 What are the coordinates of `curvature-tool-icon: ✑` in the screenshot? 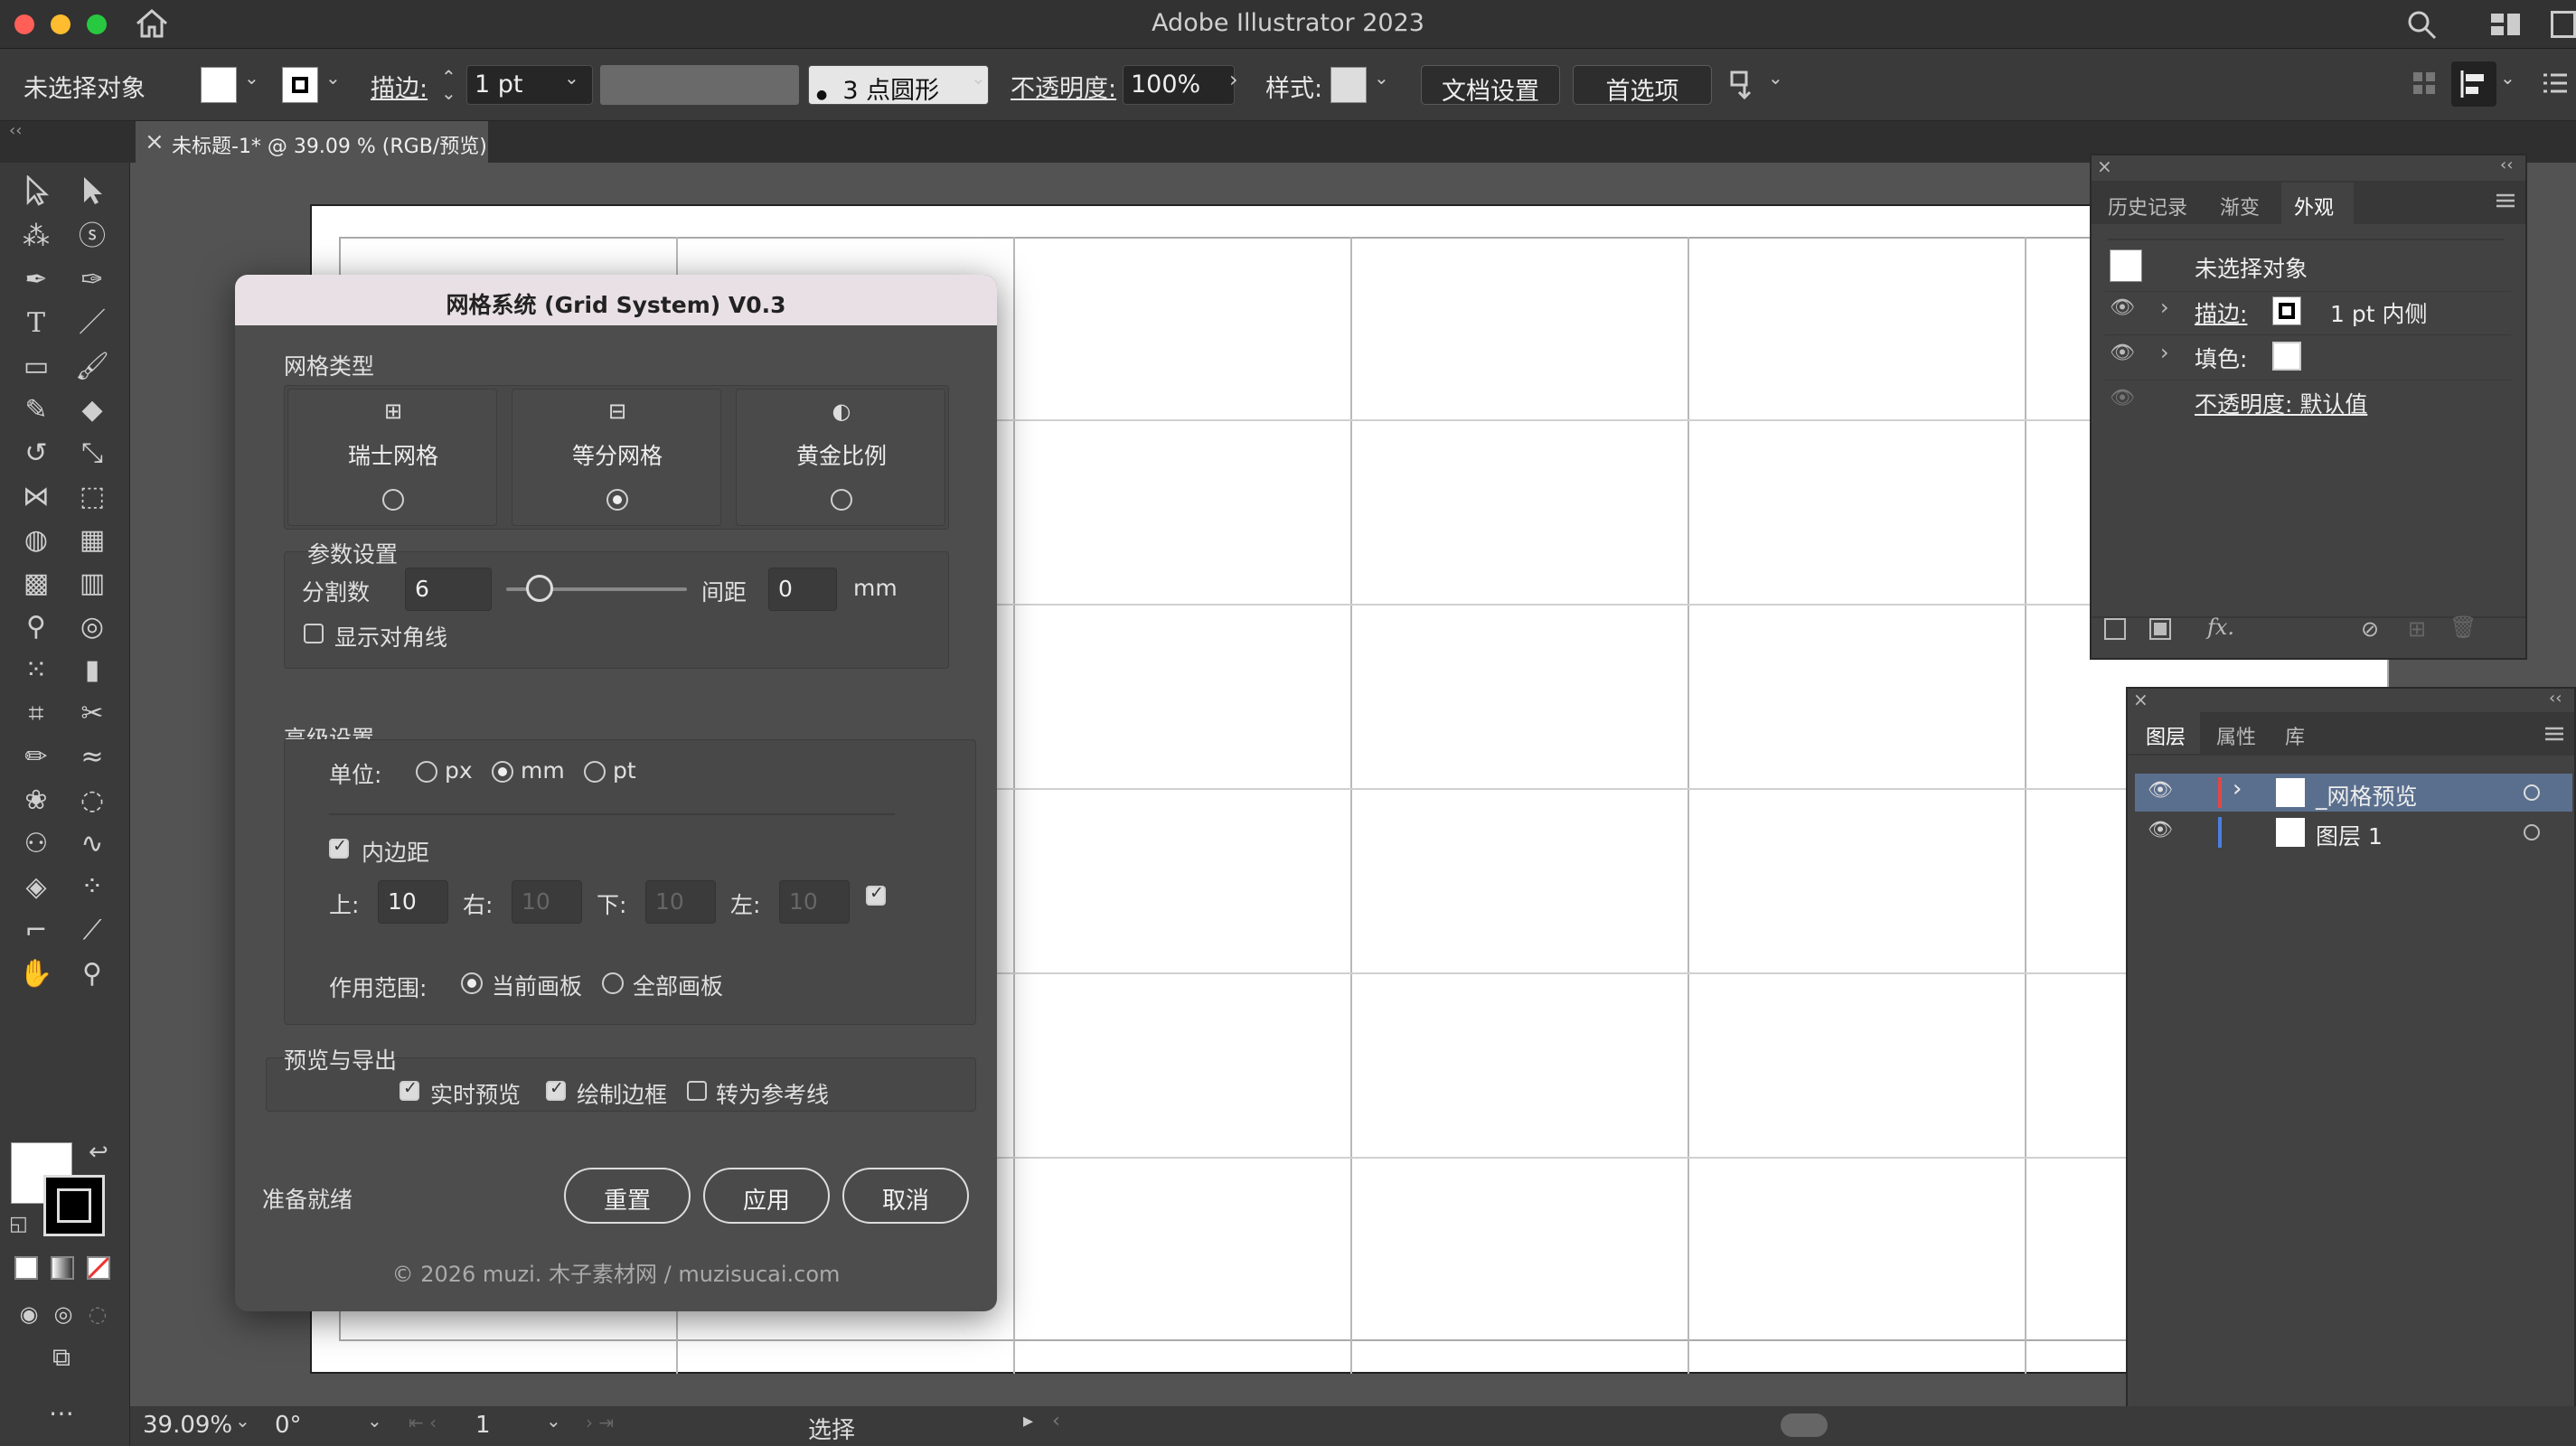 It's located at (92, 280).